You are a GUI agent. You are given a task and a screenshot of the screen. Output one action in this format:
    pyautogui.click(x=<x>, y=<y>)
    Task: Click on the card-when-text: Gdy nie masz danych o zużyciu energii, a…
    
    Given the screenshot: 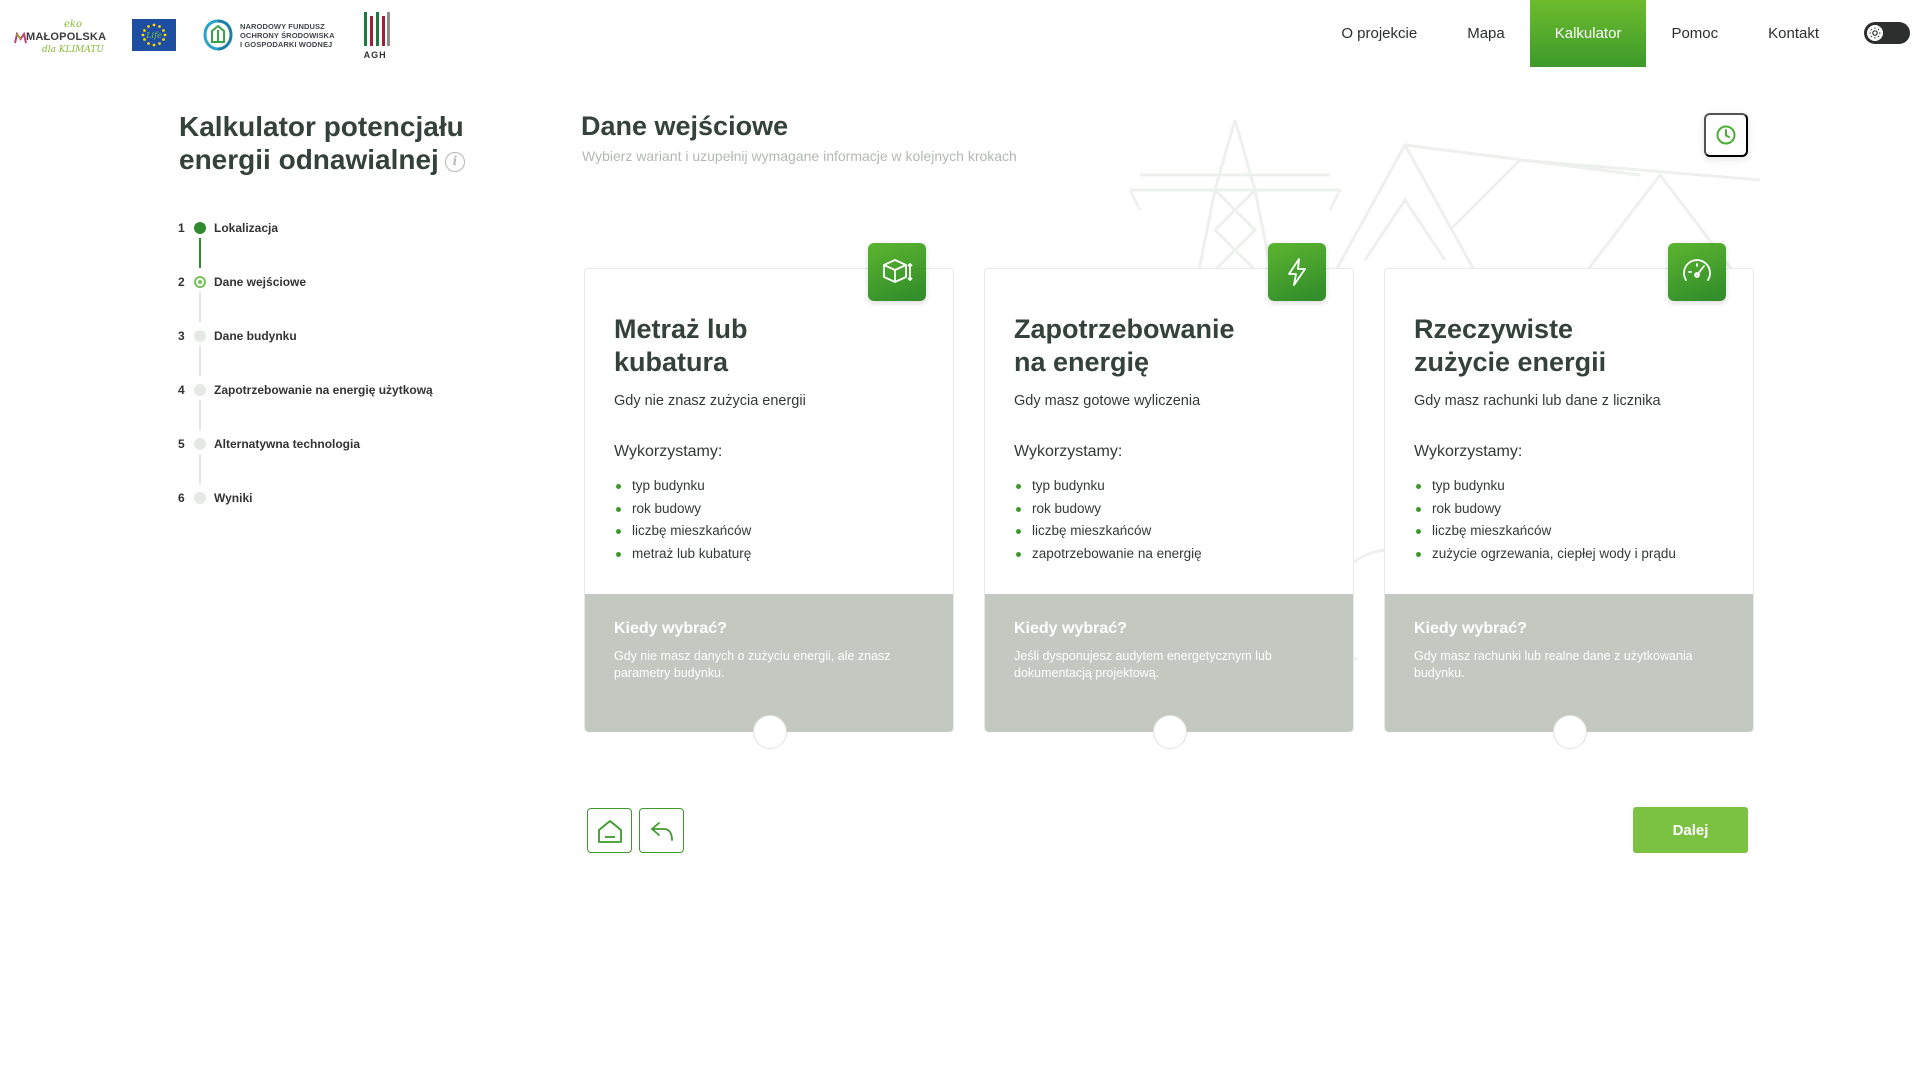 What is the action you would take?
    pyautogui.click(x=752, y=664)
    